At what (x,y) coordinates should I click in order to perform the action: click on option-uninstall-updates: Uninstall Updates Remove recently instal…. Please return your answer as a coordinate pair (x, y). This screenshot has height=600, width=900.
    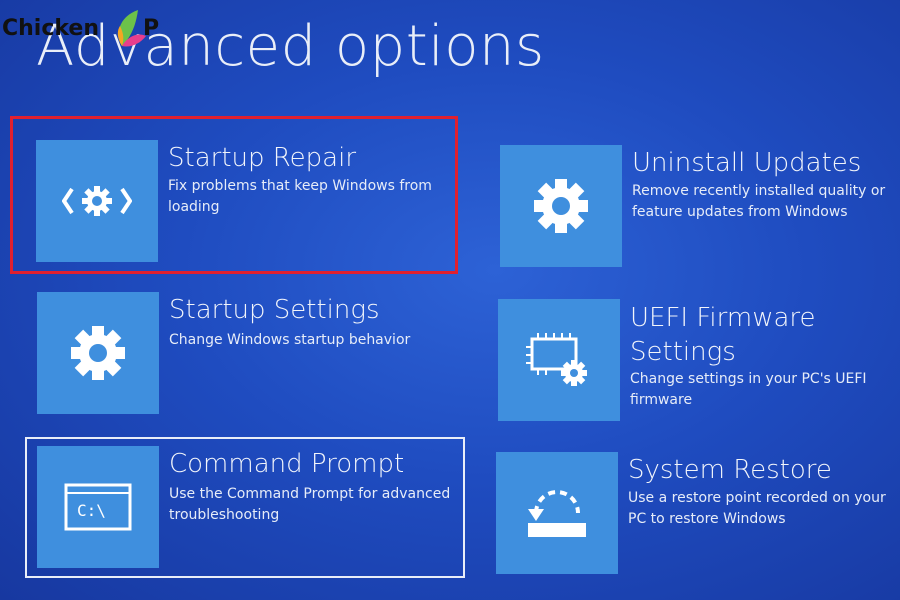
    Looking at the image, I should click on (695, 206).